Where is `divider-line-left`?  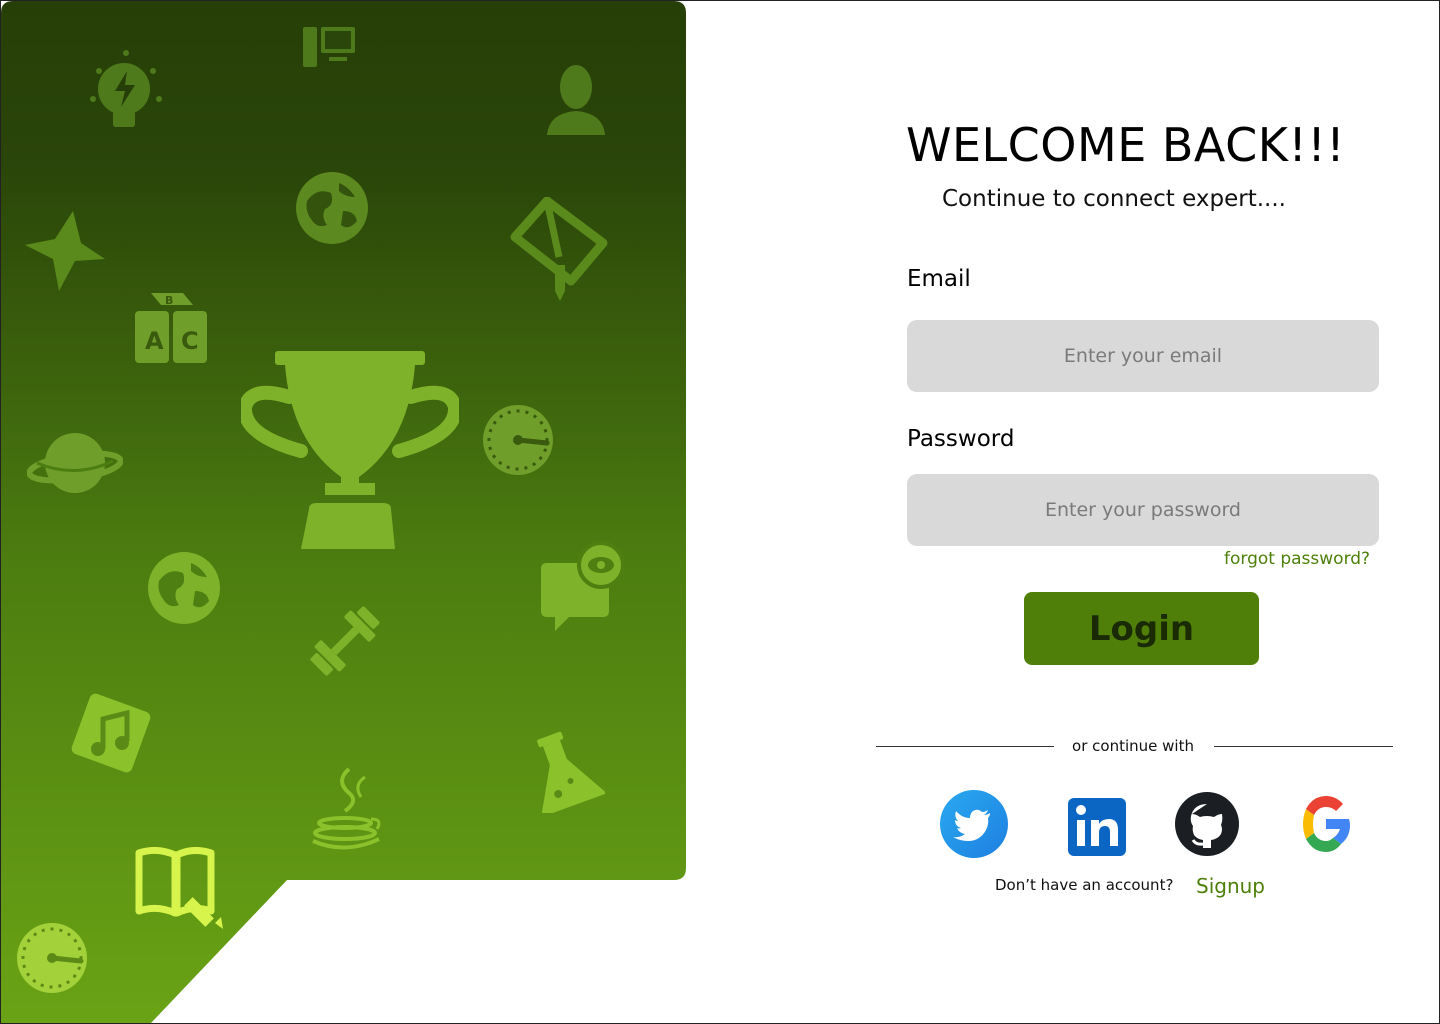 divider-line-left is located at coordinates (965, 746).